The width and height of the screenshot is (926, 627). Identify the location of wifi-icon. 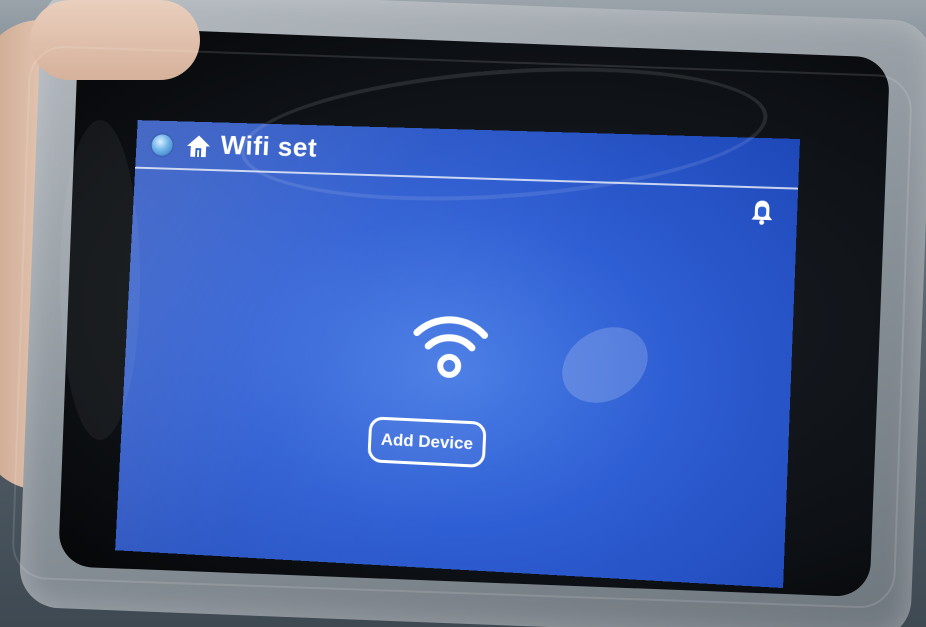
(450, 342).